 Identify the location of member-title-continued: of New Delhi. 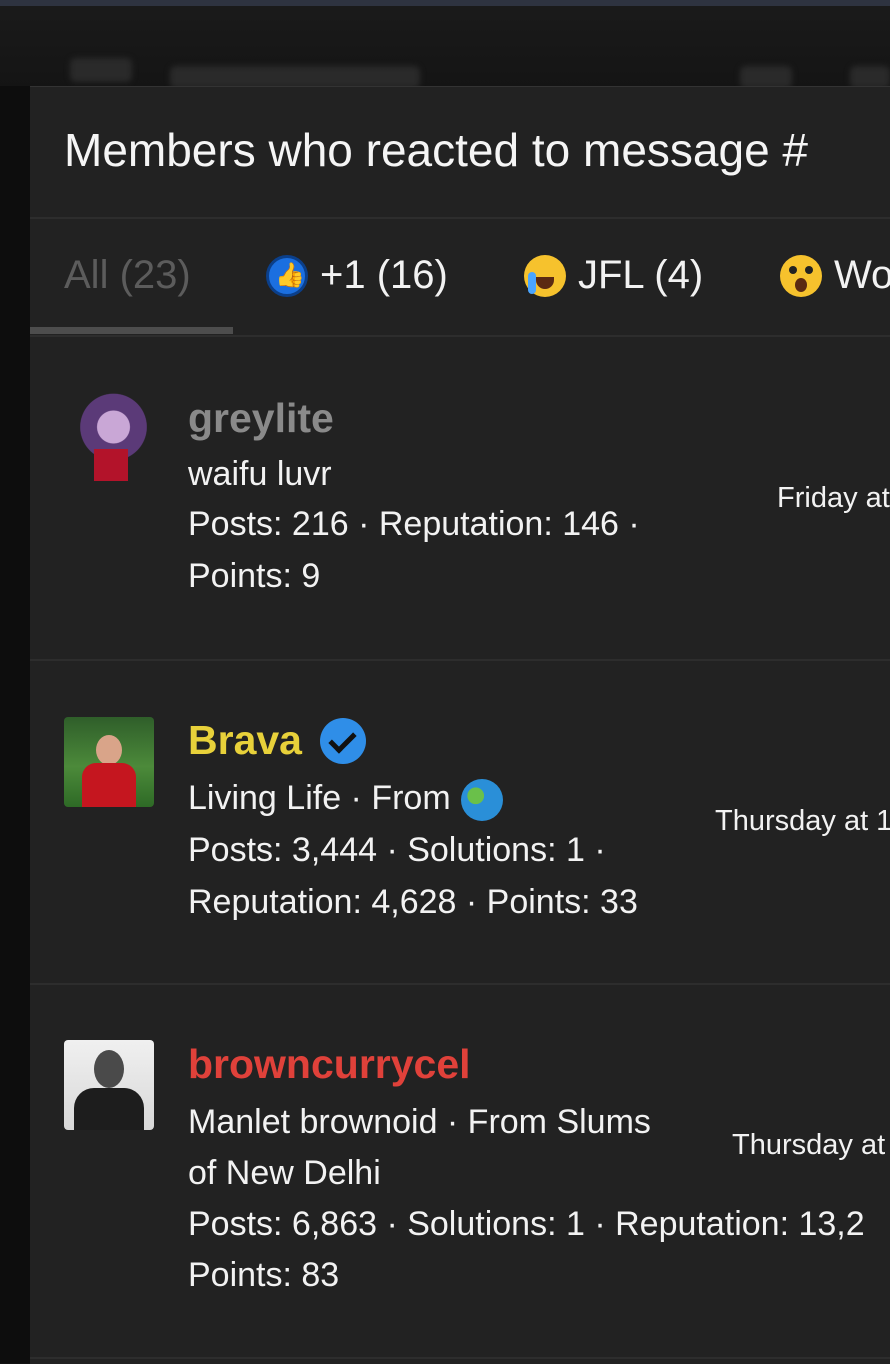
(284, 1173).